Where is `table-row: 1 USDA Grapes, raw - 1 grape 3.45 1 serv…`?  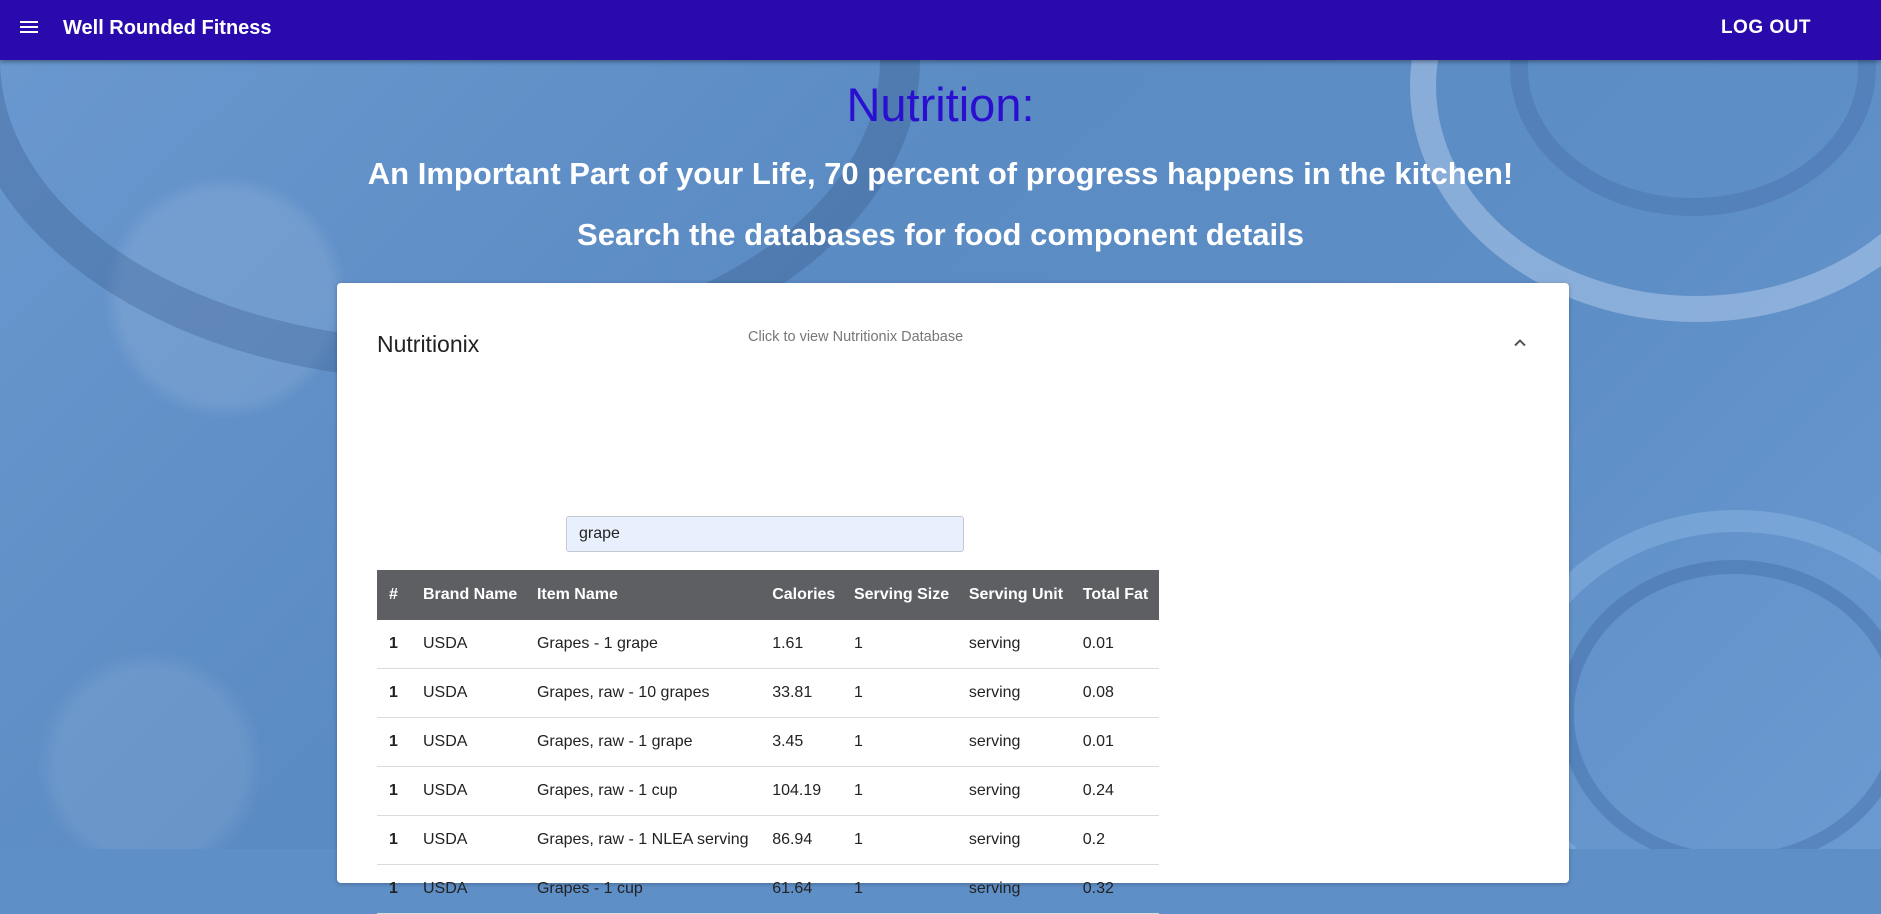 table-row: 1 USDA Grapes, raw - 1 grape 3.45 1 serv… is located at coordinates (768, 742).